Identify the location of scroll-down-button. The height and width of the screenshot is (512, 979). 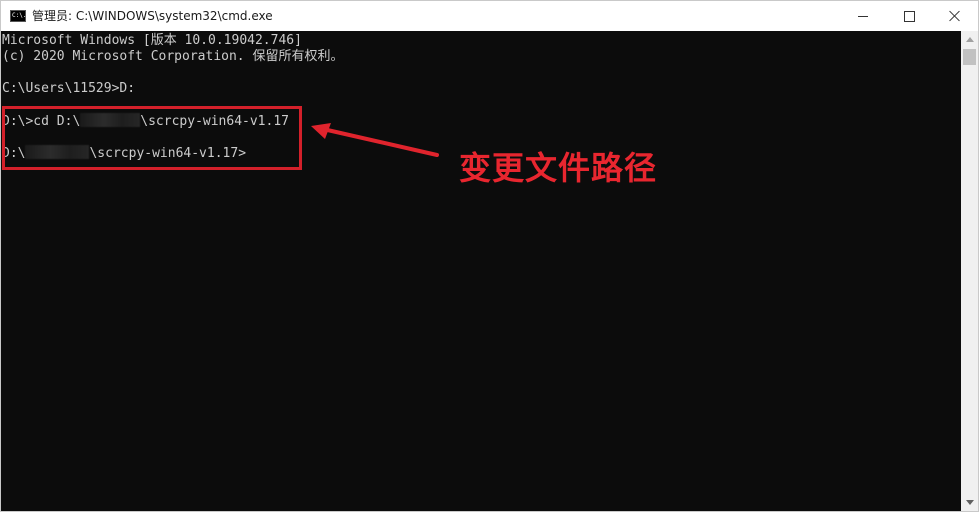
(969, 502).